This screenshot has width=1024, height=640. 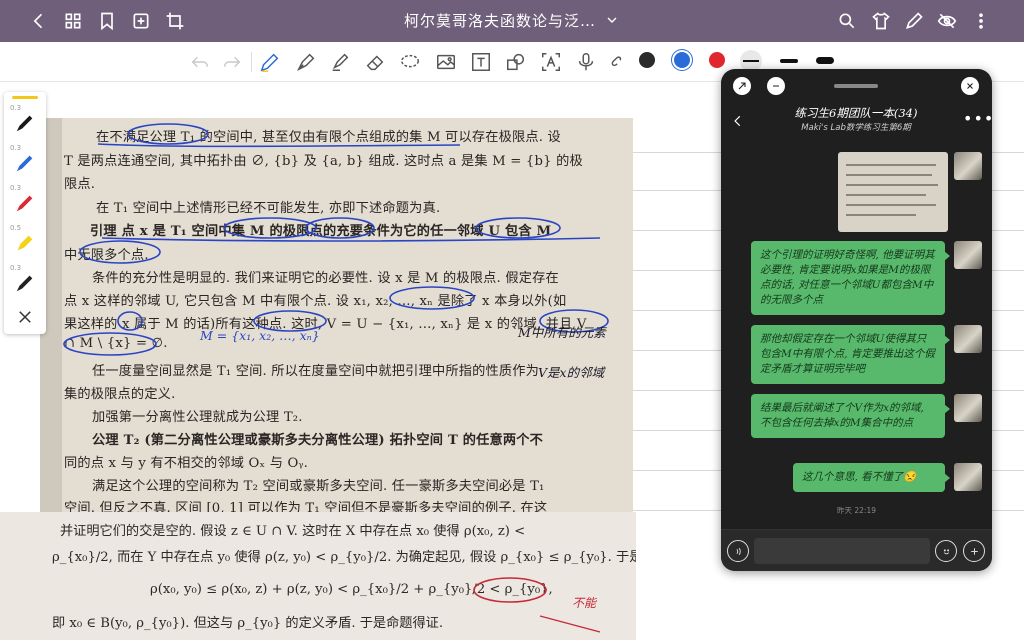 I want to click on stroke-width-medium, so click(x=789, y=61).